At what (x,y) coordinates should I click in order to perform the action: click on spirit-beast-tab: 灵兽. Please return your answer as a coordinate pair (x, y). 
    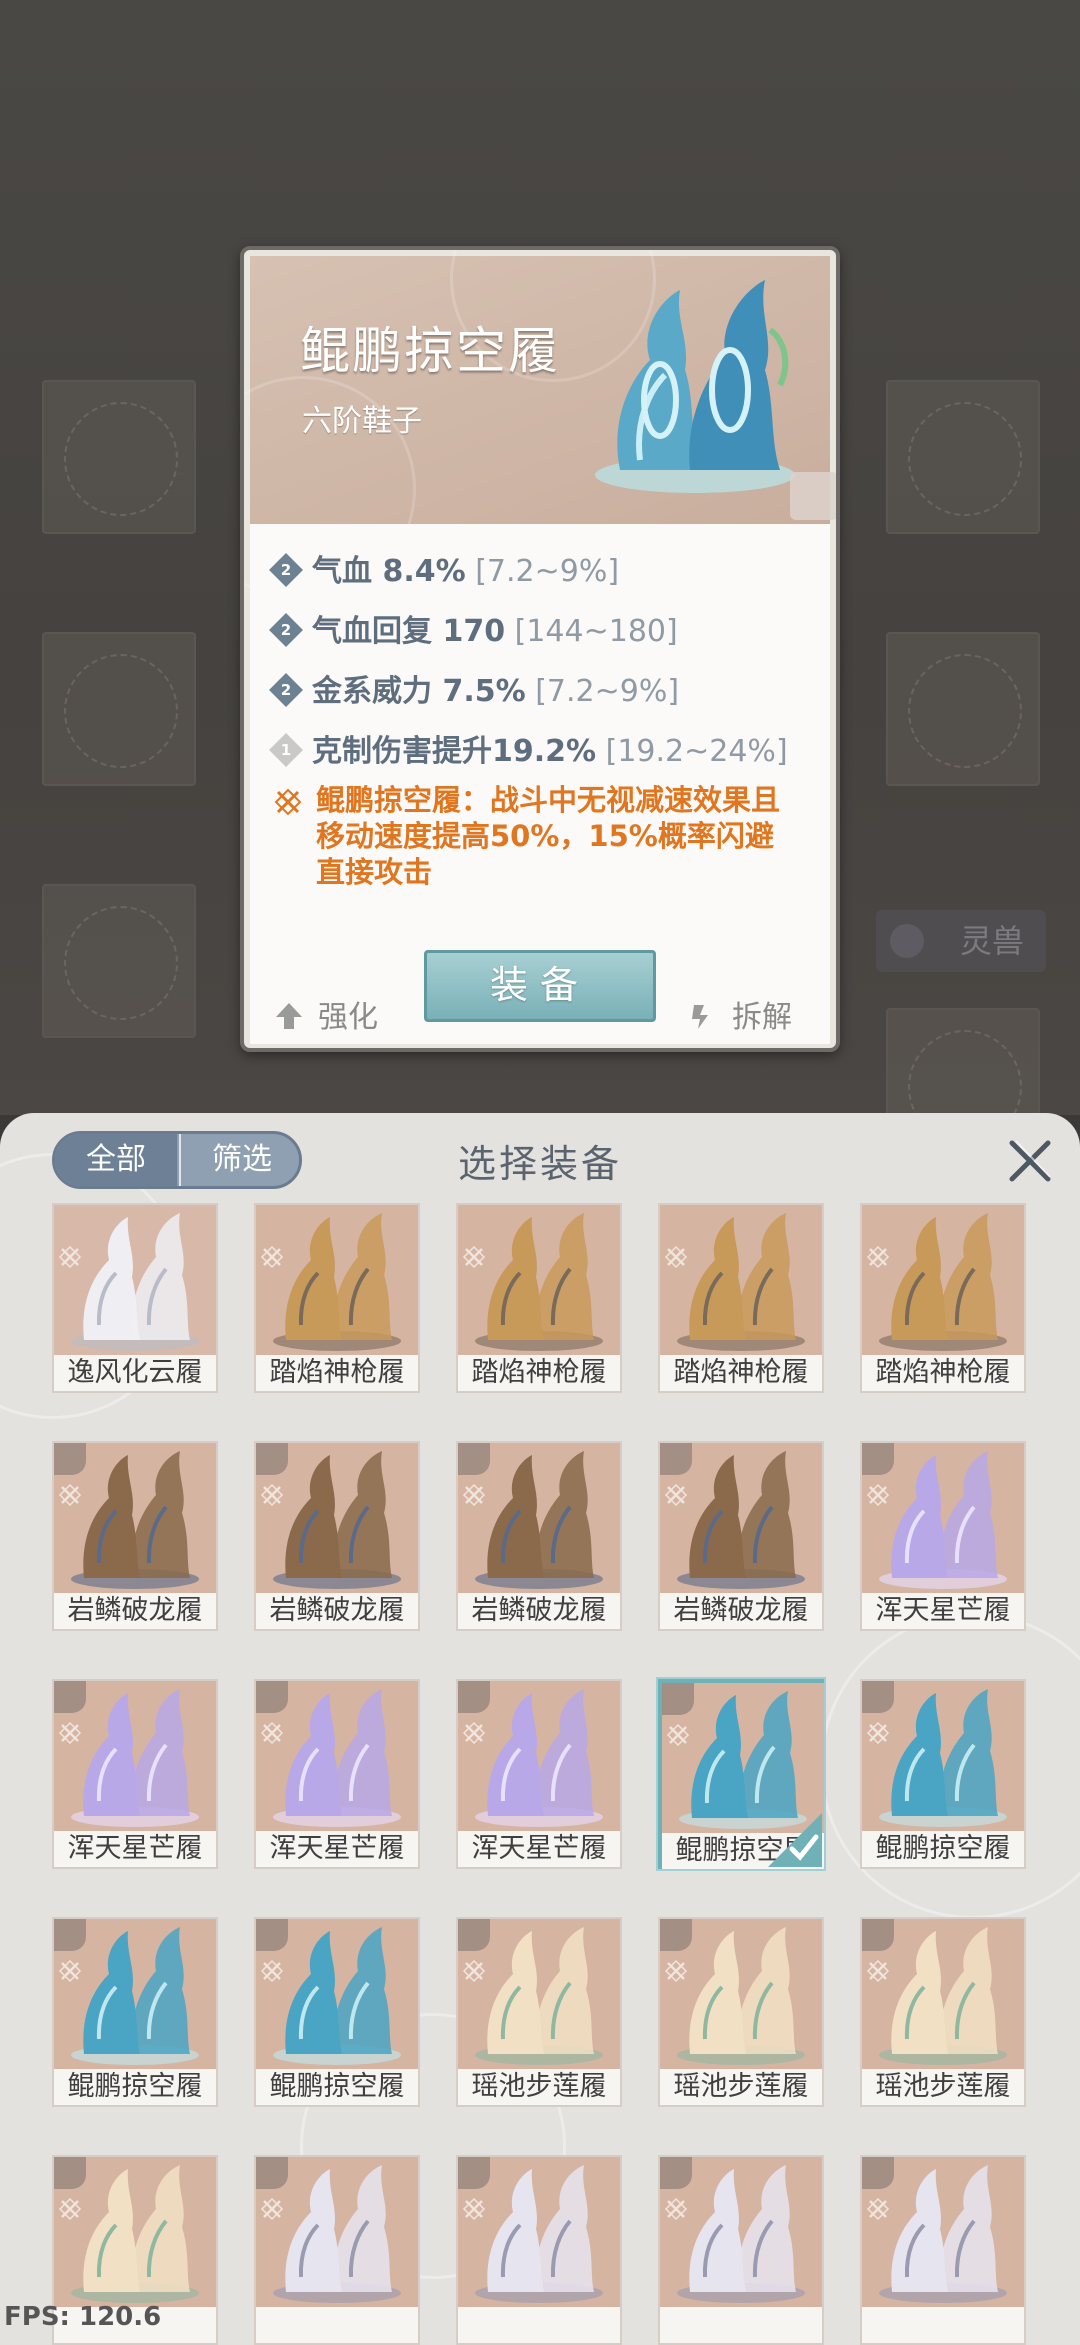
    Looking at the image, I should click on (961, 941).